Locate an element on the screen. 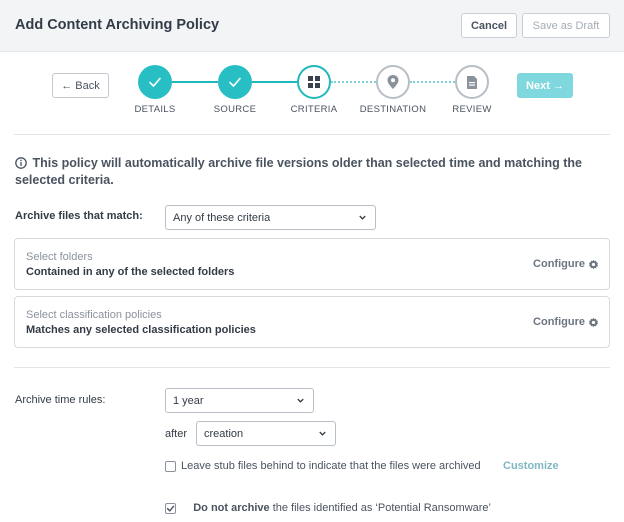  match-criteria-value: Any of these criteria is located at coordinates (222, 217).